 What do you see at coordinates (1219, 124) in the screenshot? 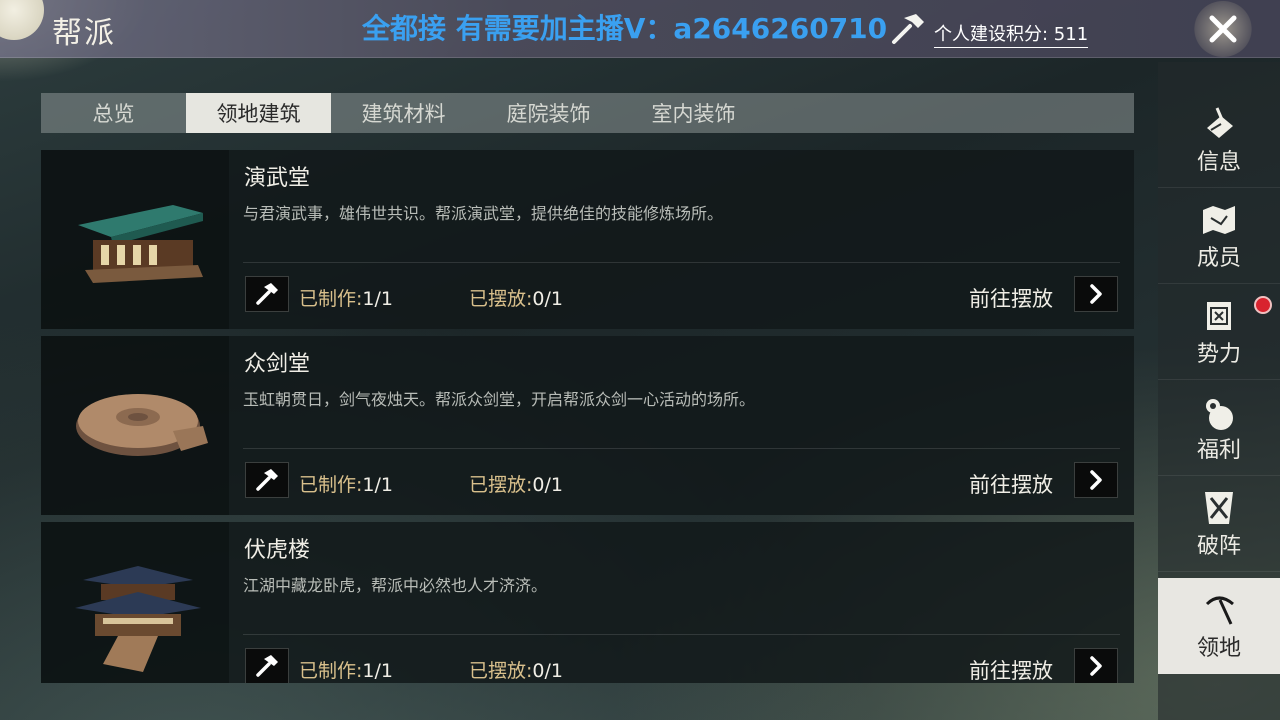
I see `scroll-icon` at bounding box center [1219, 124].